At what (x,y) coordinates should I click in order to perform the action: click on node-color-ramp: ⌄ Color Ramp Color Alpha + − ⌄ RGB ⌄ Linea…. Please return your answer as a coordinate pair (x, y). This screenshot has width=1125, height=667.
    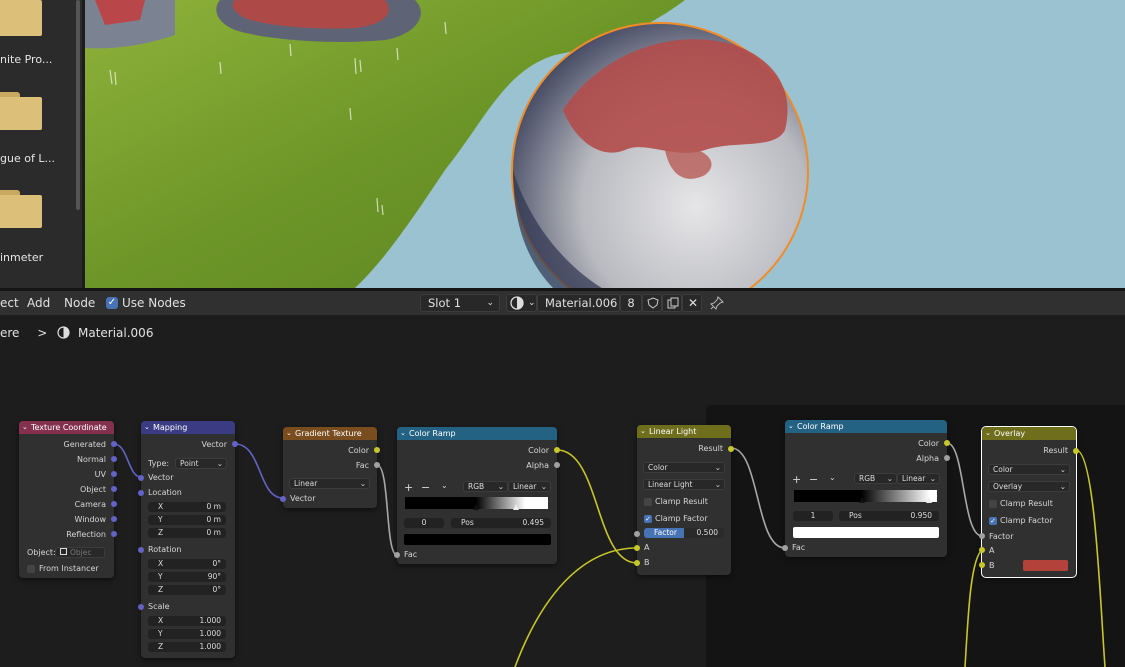
    Looking at the image, I should click on (477, 495).